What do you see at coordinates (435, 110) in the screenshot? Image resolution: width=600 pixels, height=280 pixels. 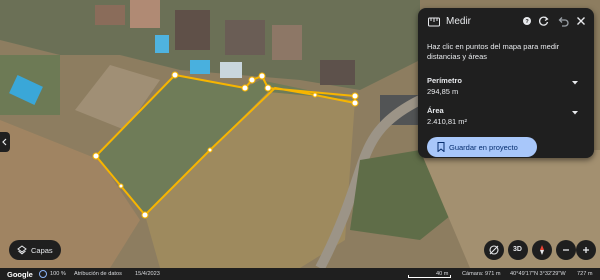 I see `area-label: Área` at bounding box center [435, 110].